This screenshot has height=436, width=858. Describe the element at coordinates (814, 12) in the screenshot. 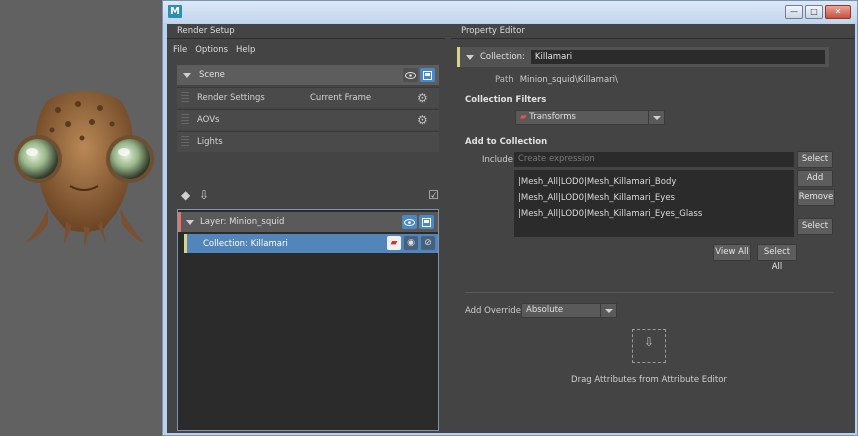

I see `maximize-icon: □` at that location.